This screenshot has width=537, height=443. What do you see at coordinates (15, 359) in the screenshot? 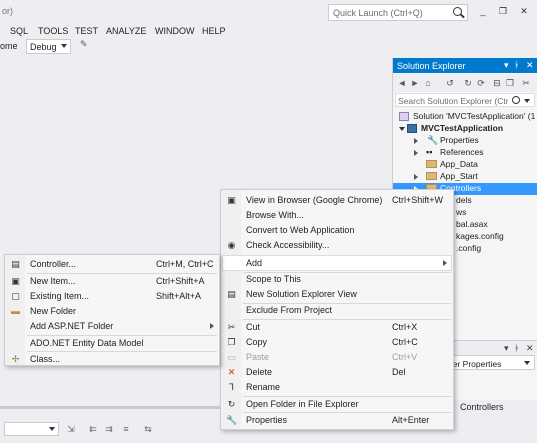
I see `class-icon: ✢` at bounding box center [15, 359].